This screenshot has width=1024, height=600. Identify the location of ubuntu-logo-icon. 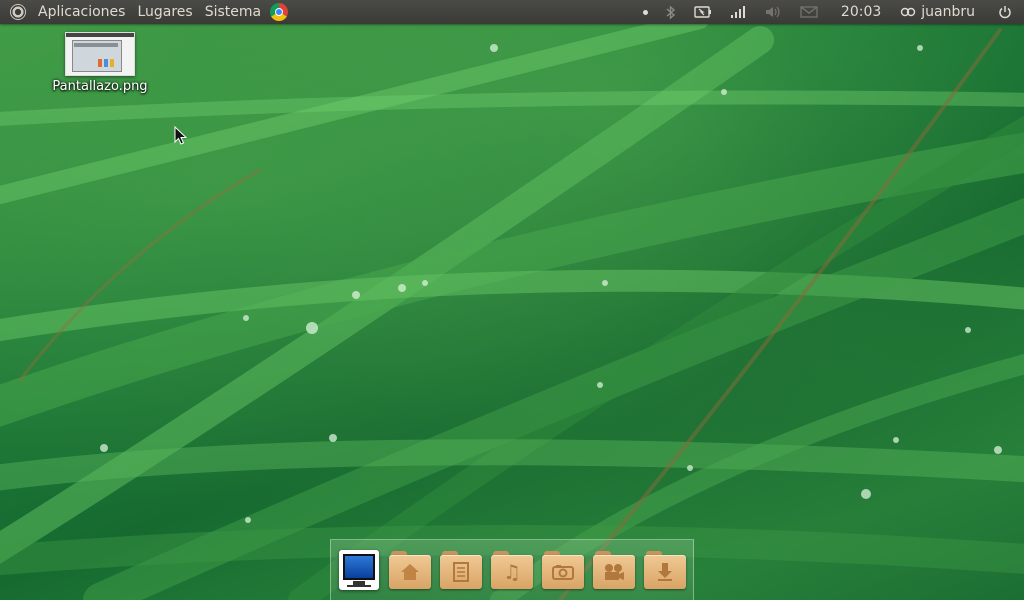
(18, 12).